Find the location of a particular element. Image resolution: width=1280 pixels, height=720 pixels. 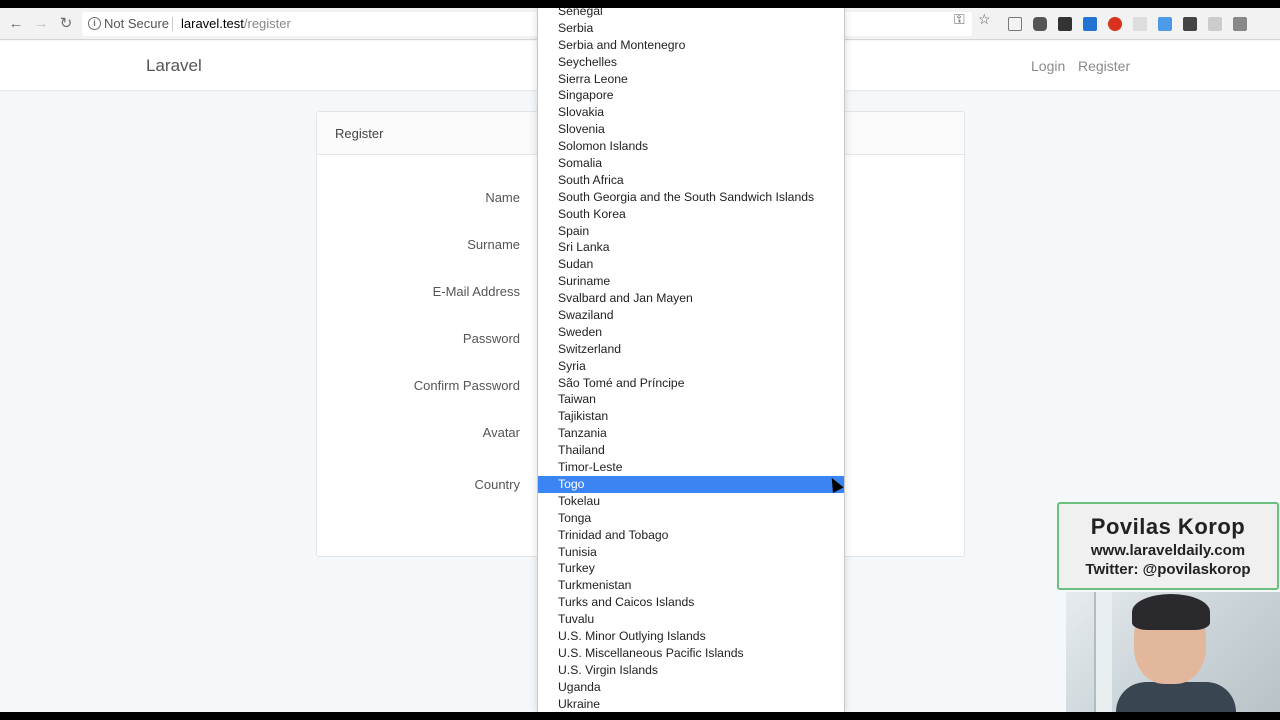

country-option: Sri Lanka is located at coordinates (691, 247).